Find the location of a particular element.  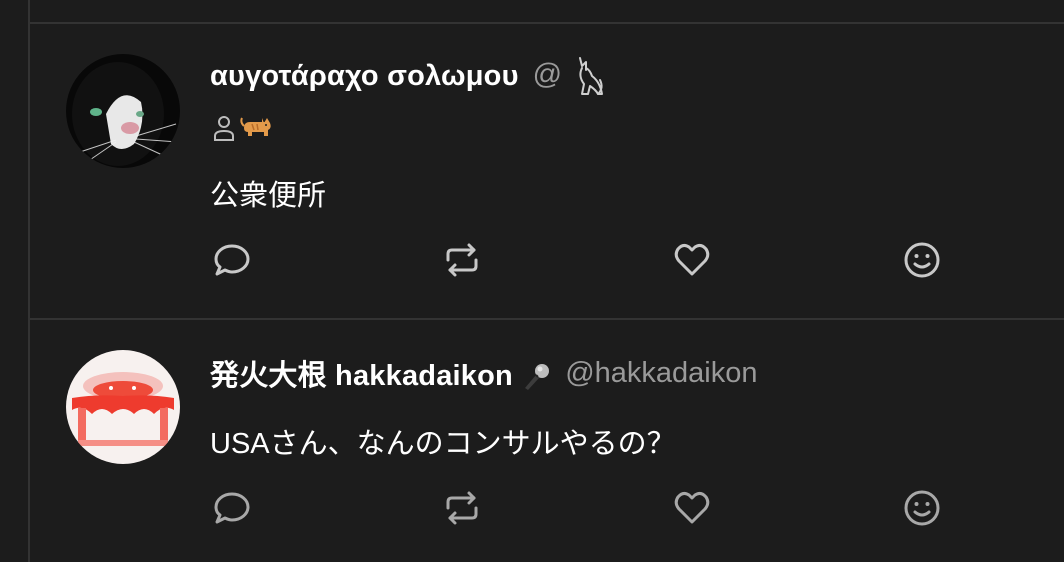

handle: @ is located at coordinates (570, 76).